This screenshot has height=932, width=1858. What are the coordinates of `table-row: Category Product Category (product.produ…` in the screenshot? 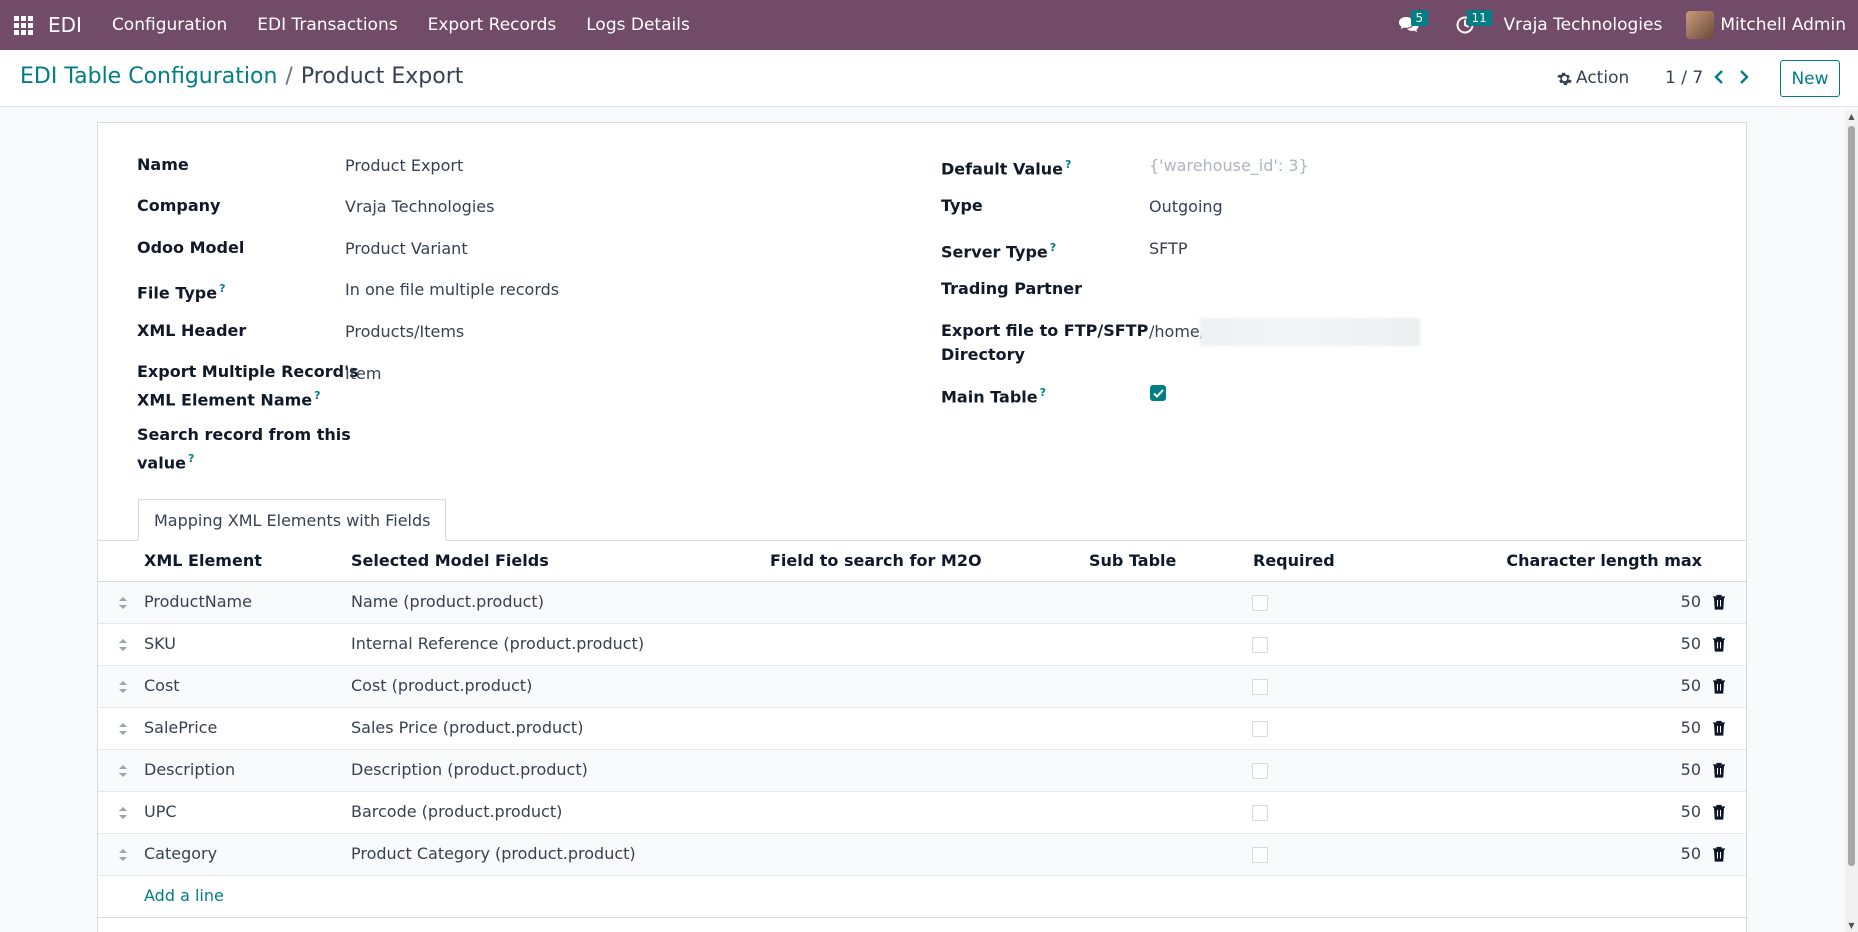 It's located at (922, 855).